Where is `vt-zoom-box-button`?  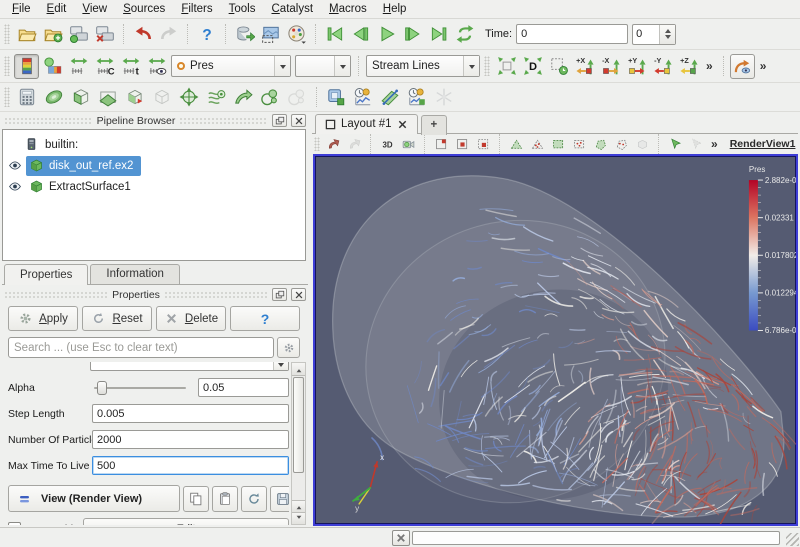 vt-zoom-box-button is located at coordinates (441, 144).